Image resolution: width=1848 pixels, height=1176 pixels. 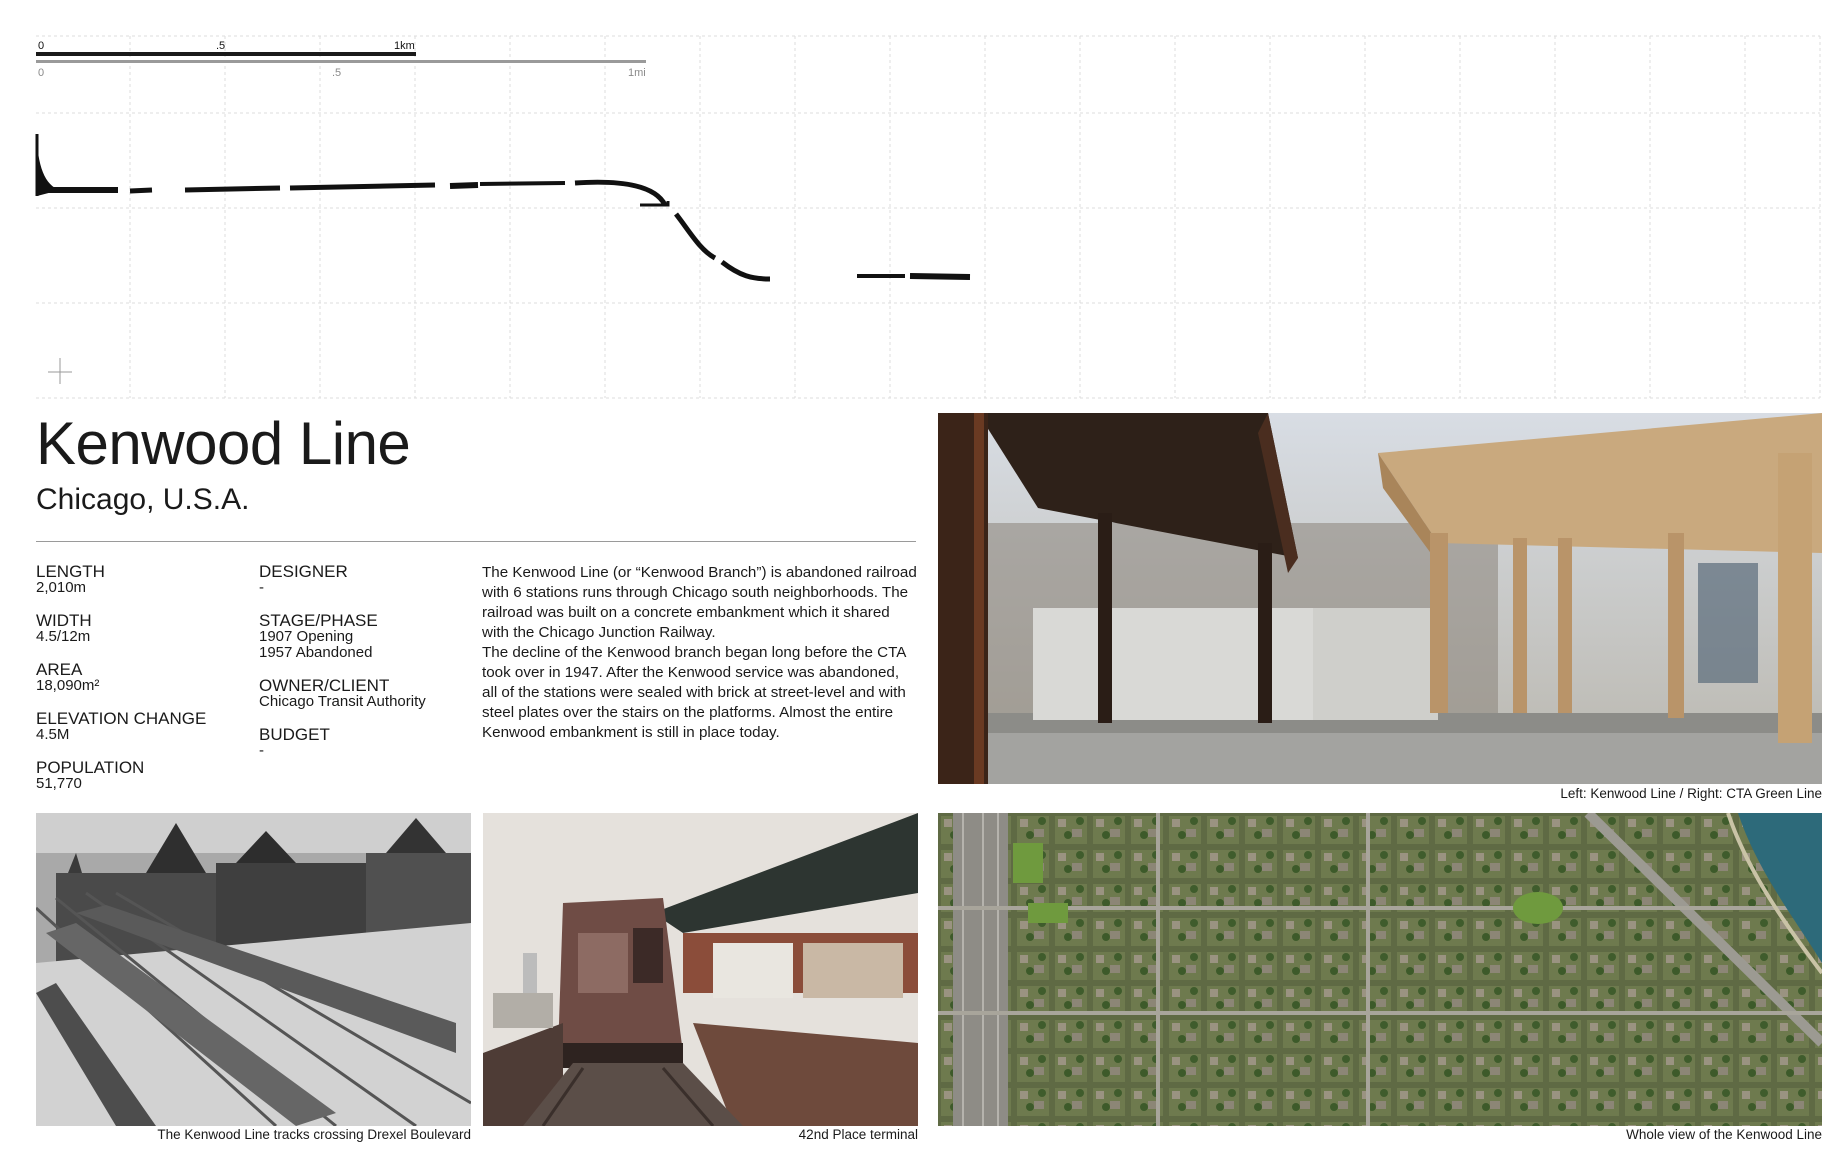 I want to click on spec-elevation-change: ELEVATION CHANGE 4.5M, so click(x=136, y=726).